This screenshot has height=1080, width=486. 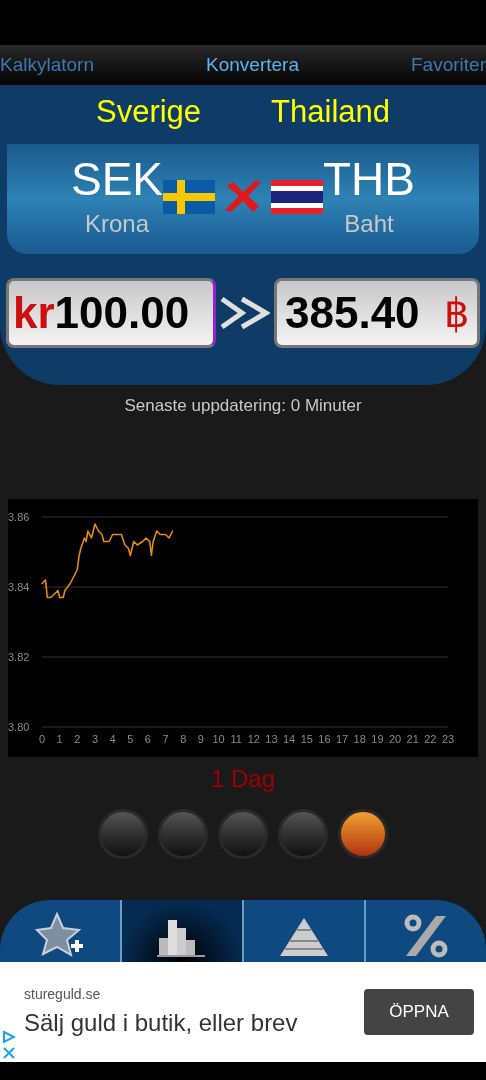 I want to click on currency-symbol: ฿, so click(x=456, y=313).